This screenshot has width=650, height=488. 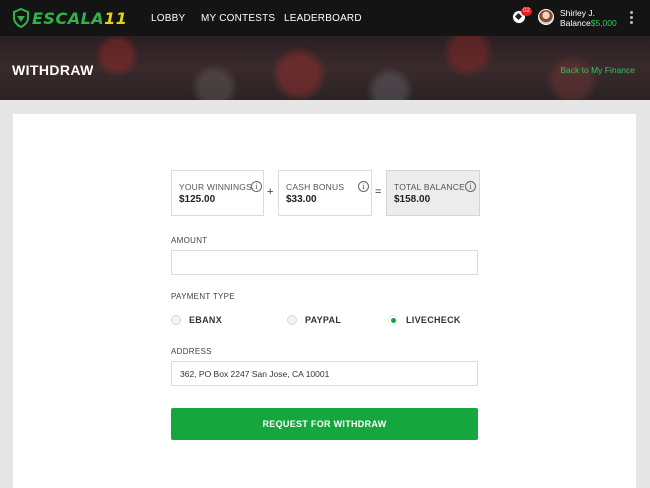 What do you see at coordinates (546, 17) in the screenshot?
I see `avatar` at bounding box center [546, 17].